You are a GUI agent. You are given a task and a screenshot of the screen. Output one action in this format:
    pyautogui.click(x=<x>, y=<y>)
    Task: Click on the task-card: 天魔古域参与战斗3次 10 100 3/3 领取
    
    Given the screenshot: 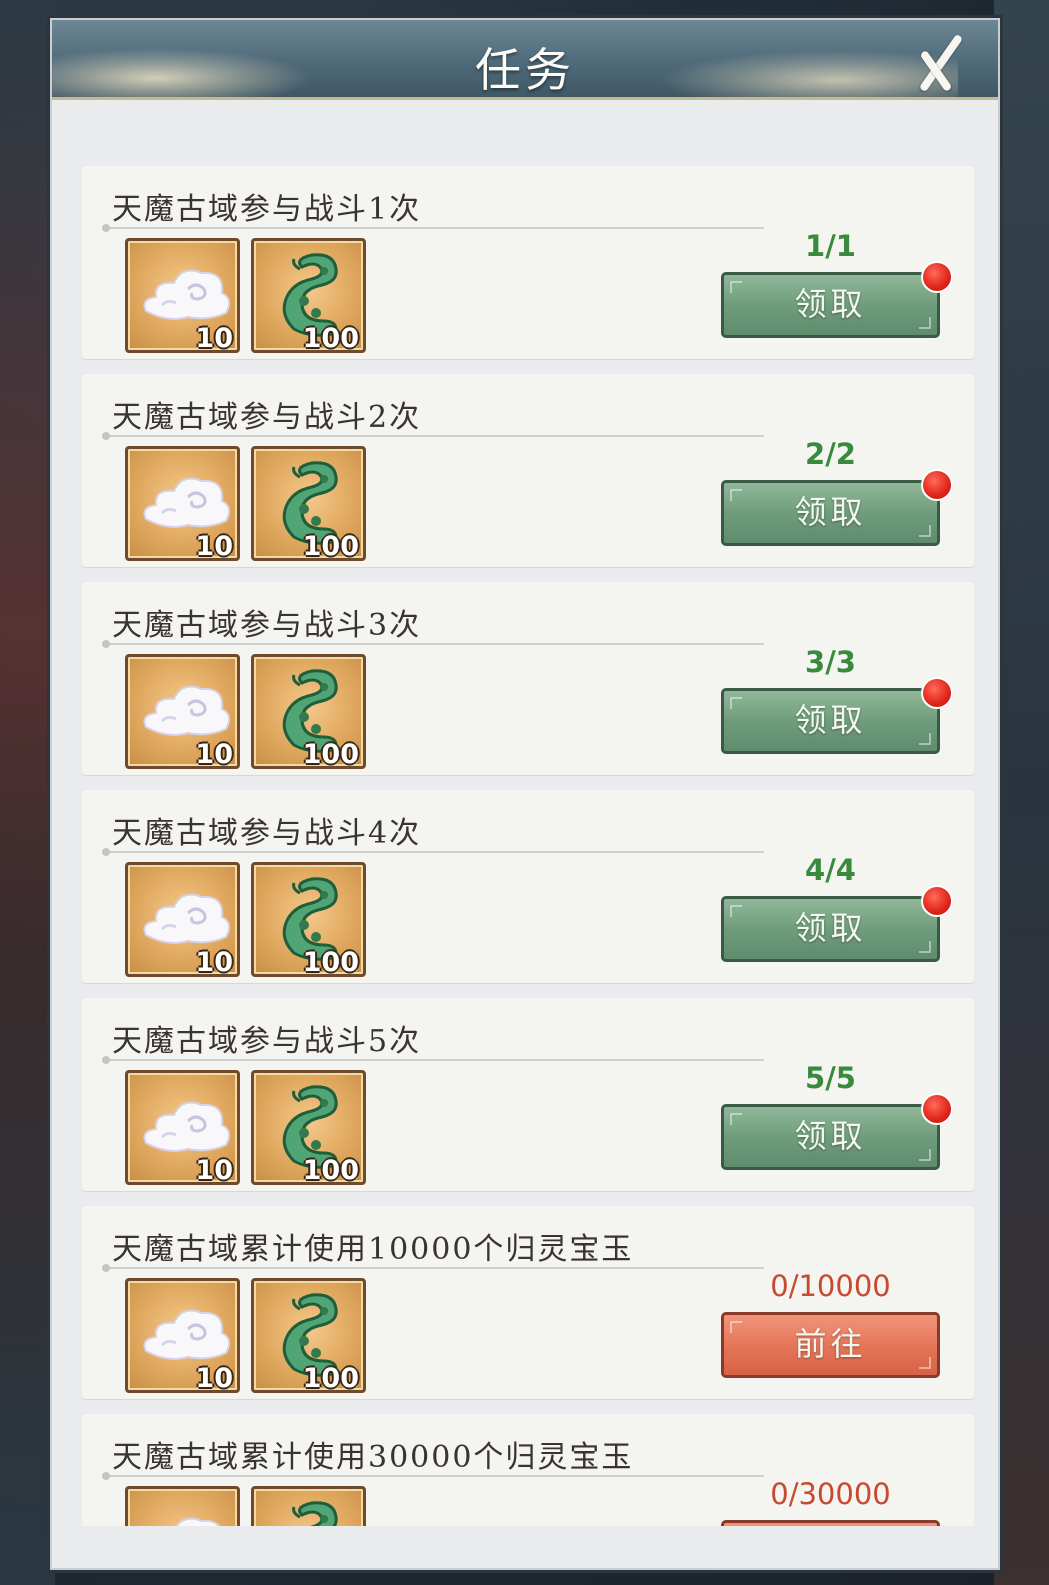 What is the action you would take?
    pyautogui.click(x=528, y=678)
    